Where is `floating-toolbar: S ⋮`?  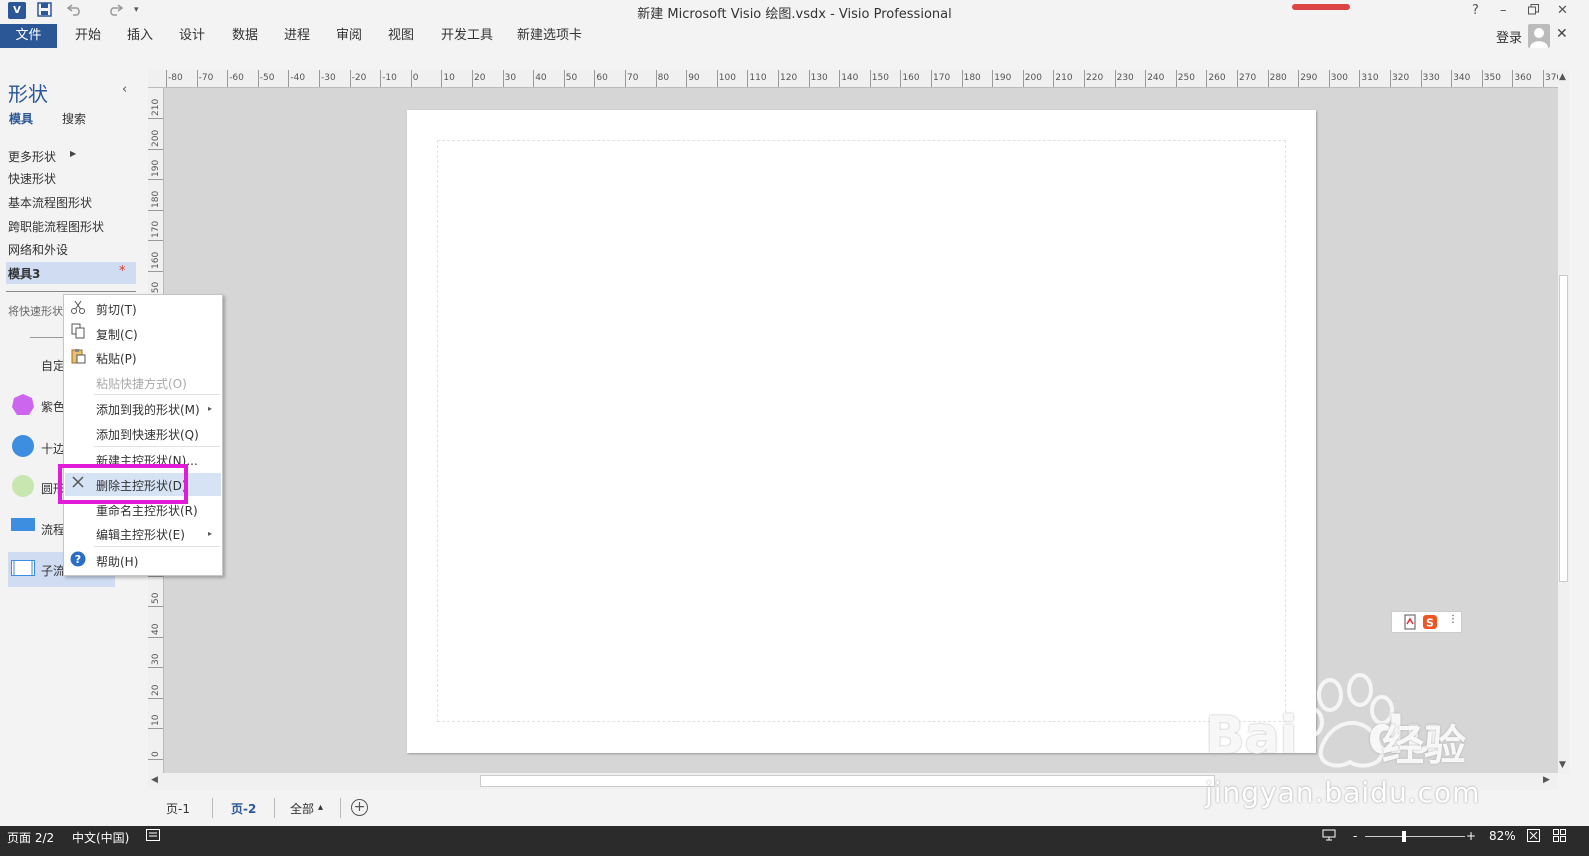
floating-toolbar: S ⋮ is located at coordinates (1426, 622).